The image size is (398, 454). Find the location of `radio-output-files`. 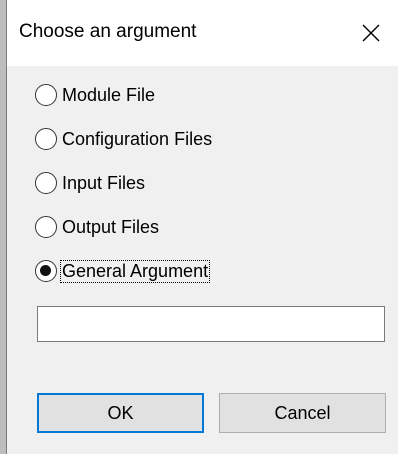

radio-output-files is located at coordinates (46, 227).